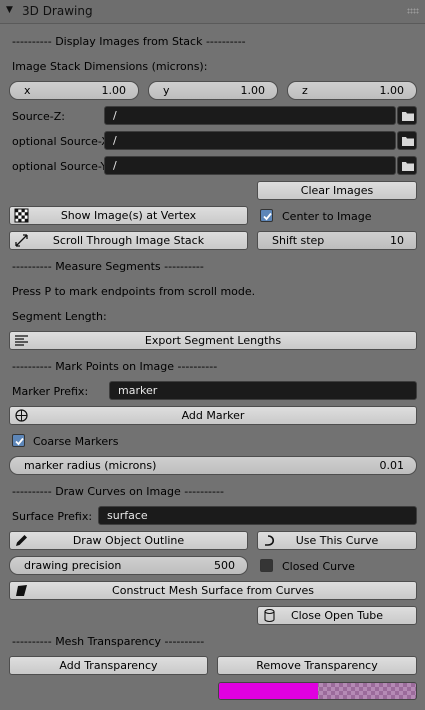 The image size is (425, 710). I want to click on measure-heading: ---------- Measure Segments ----------, so click(108, 266).